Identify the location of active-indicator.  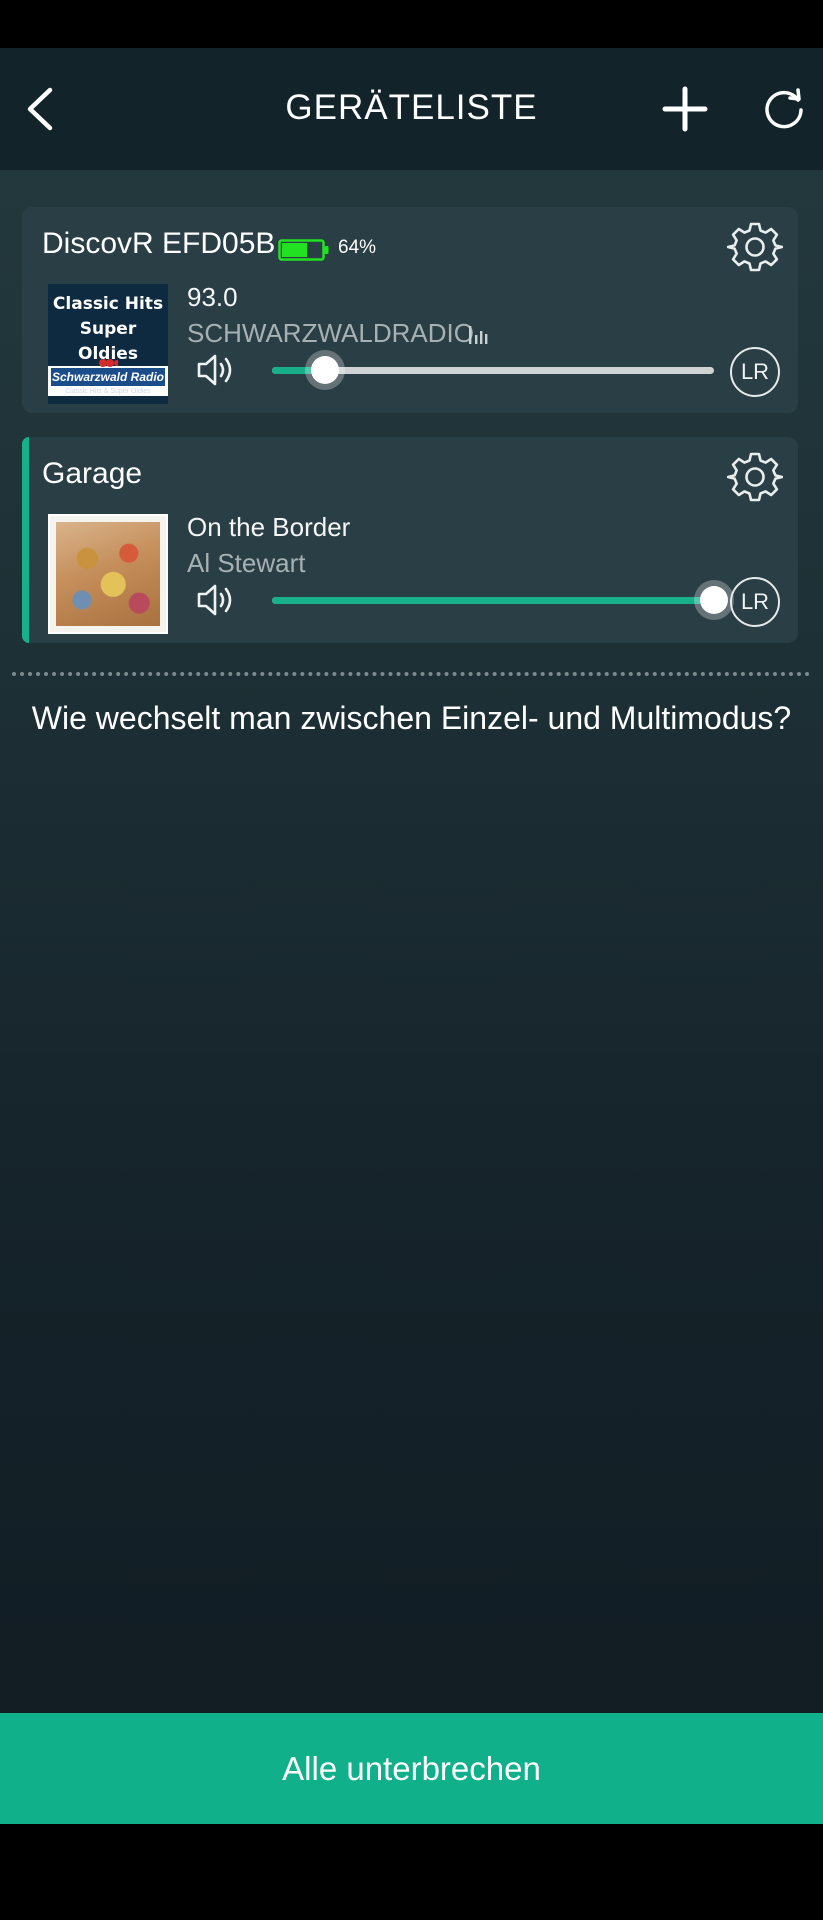
(25, 540).